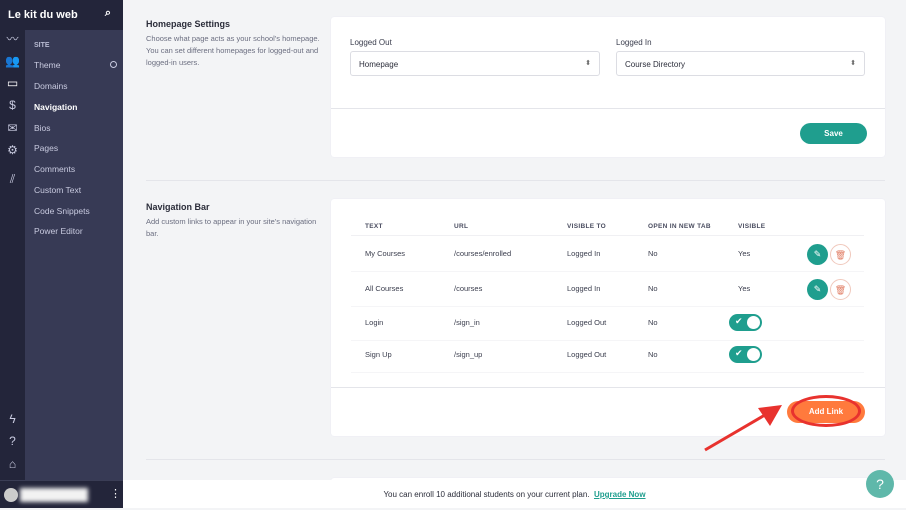 Image resolution: width=906 pixels, height=510 pixels. Describe the element at coordinates (58, 231) in the screenshot. I see `sidebar-item-power-editor: Power Editor` at that location.